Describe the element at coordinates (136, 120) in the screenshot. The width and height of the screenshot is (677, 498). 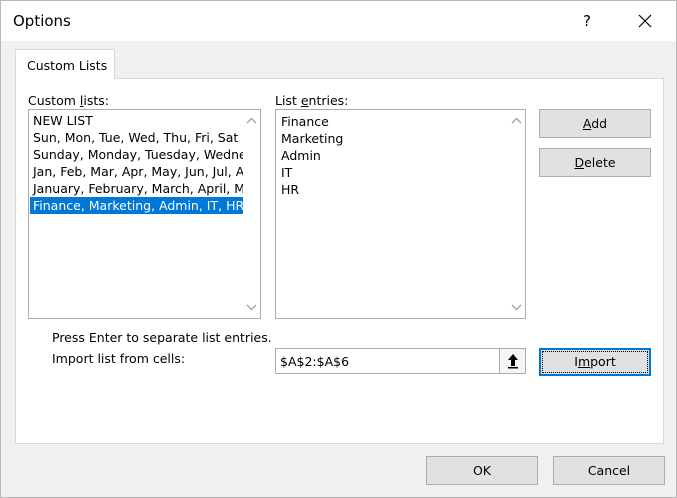
I see `list-item: NEW LIST` at that location.